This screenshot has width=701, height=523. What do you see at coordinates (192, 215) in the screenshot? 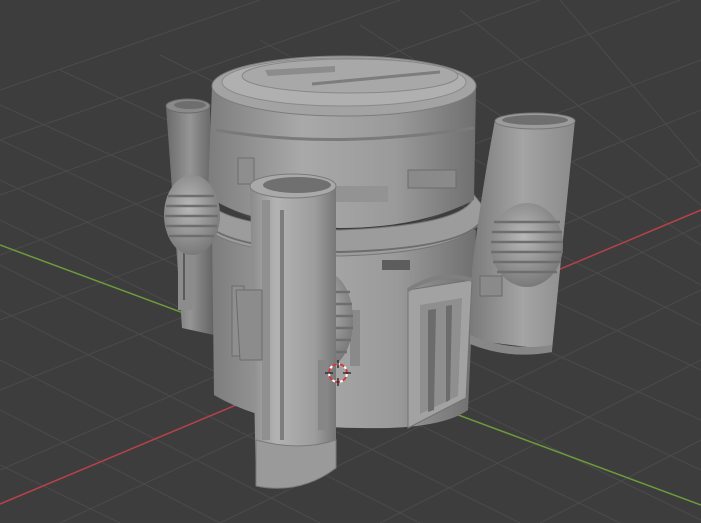
I see `left-sphere` at bounding box center [192, 215].